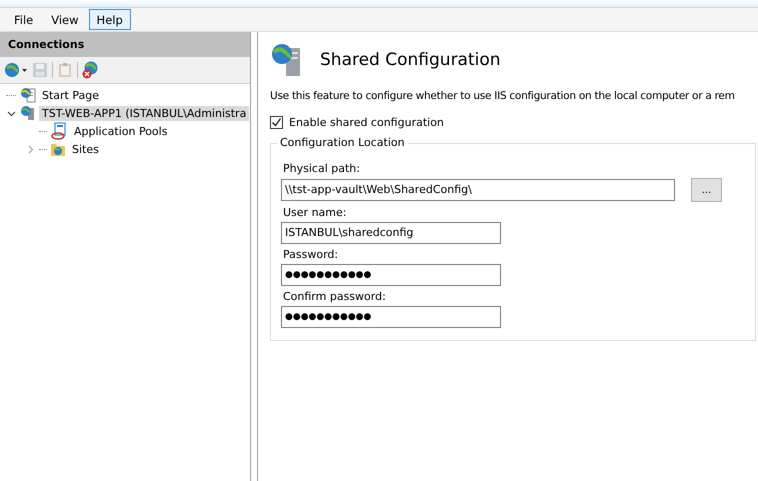 Image resolution: width=758 pixels, height=481 pixels. What do you see at coordinates (65, 19) in the screenshot?
I see `menu-item: View` at bounding box center [65, 19].